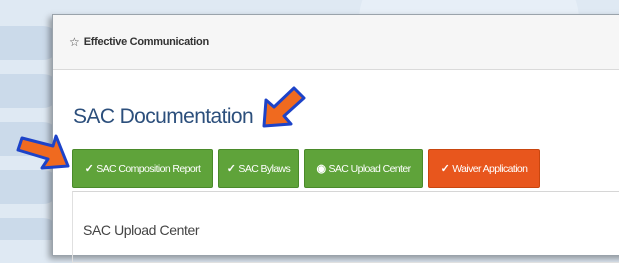 The width and height of the screenshot is (619, 263). Describe the element at coordinates (146, 42) in the screenshot. I see `panel-title: Effective Communication` at that location.